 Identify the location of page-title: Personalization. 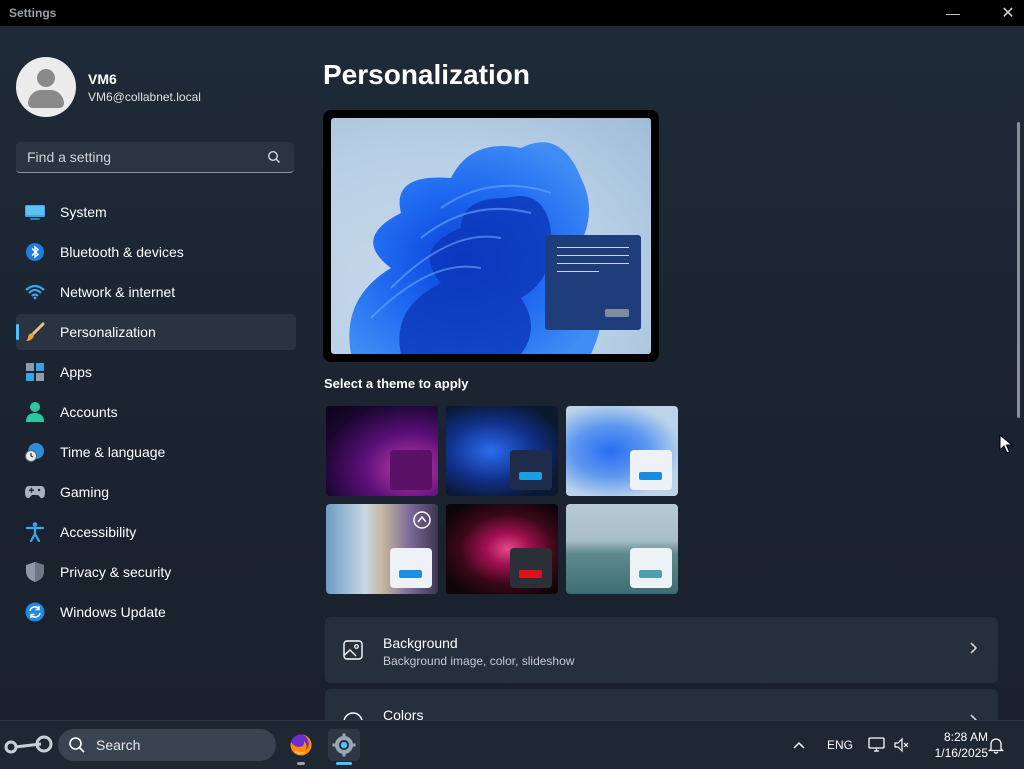
(426, 74).